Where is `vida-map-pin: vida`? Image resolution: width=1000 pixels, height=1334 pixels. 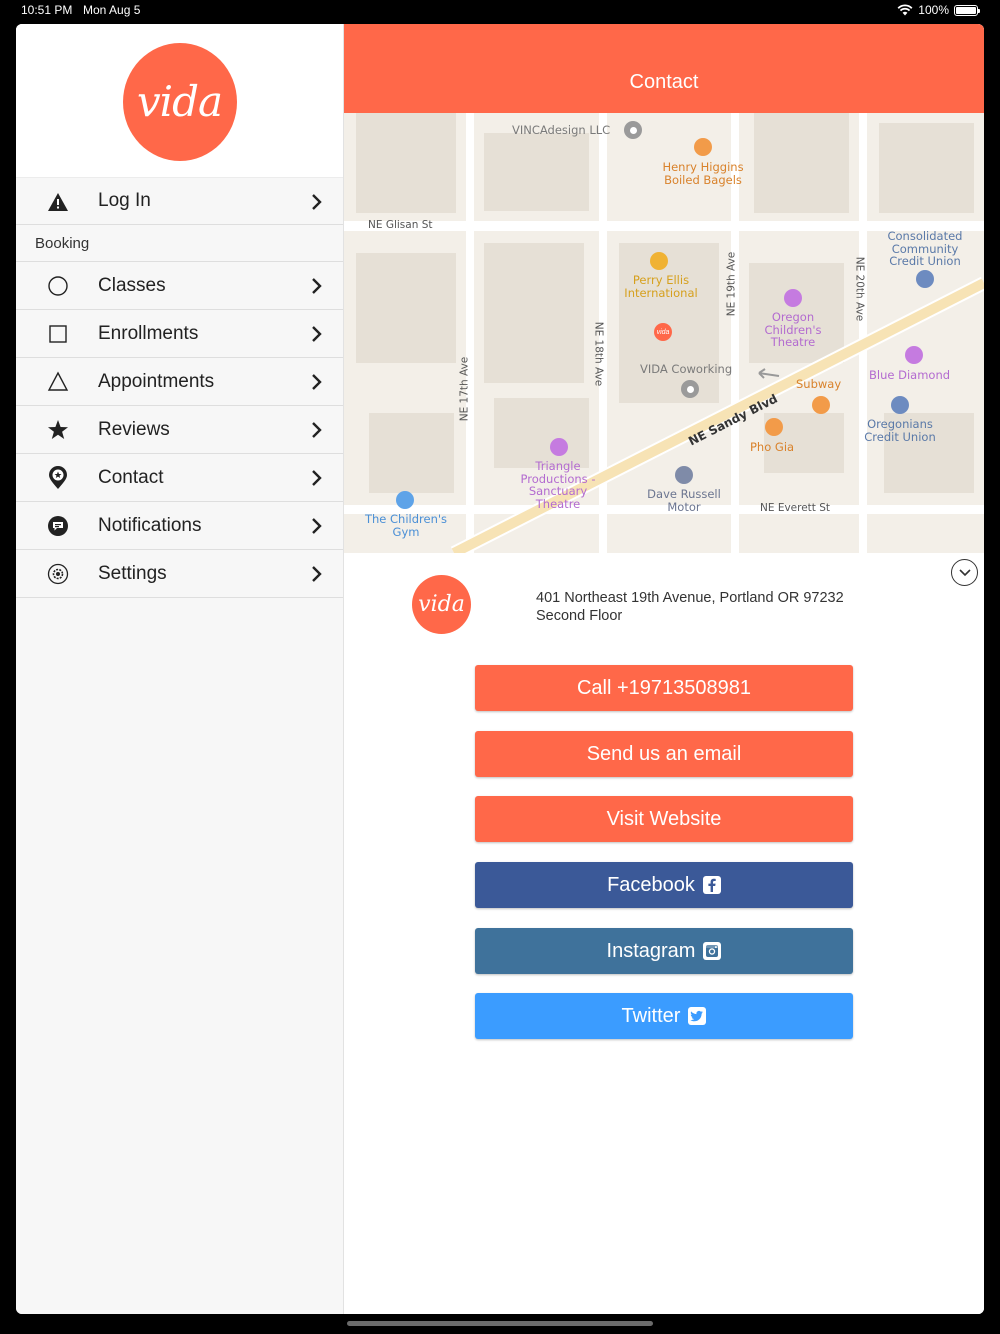 vida-map-pin: vida is located at coordinates (663, 332).